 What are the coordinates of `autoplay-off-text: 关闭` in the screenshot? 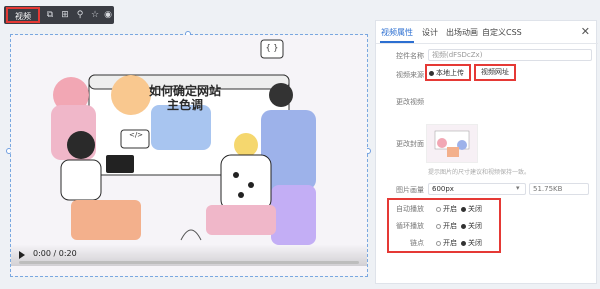 It's located at (475, 209).